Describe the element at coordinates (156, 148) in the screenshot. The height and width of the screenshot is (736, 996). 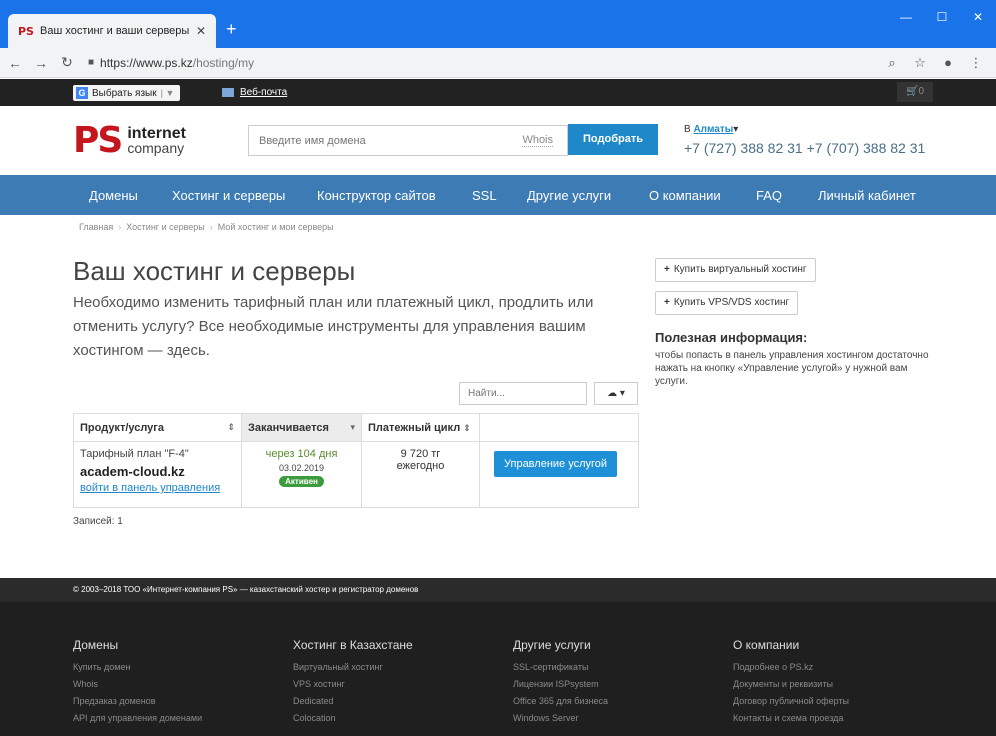
I see `logo-line2: company` at that location.